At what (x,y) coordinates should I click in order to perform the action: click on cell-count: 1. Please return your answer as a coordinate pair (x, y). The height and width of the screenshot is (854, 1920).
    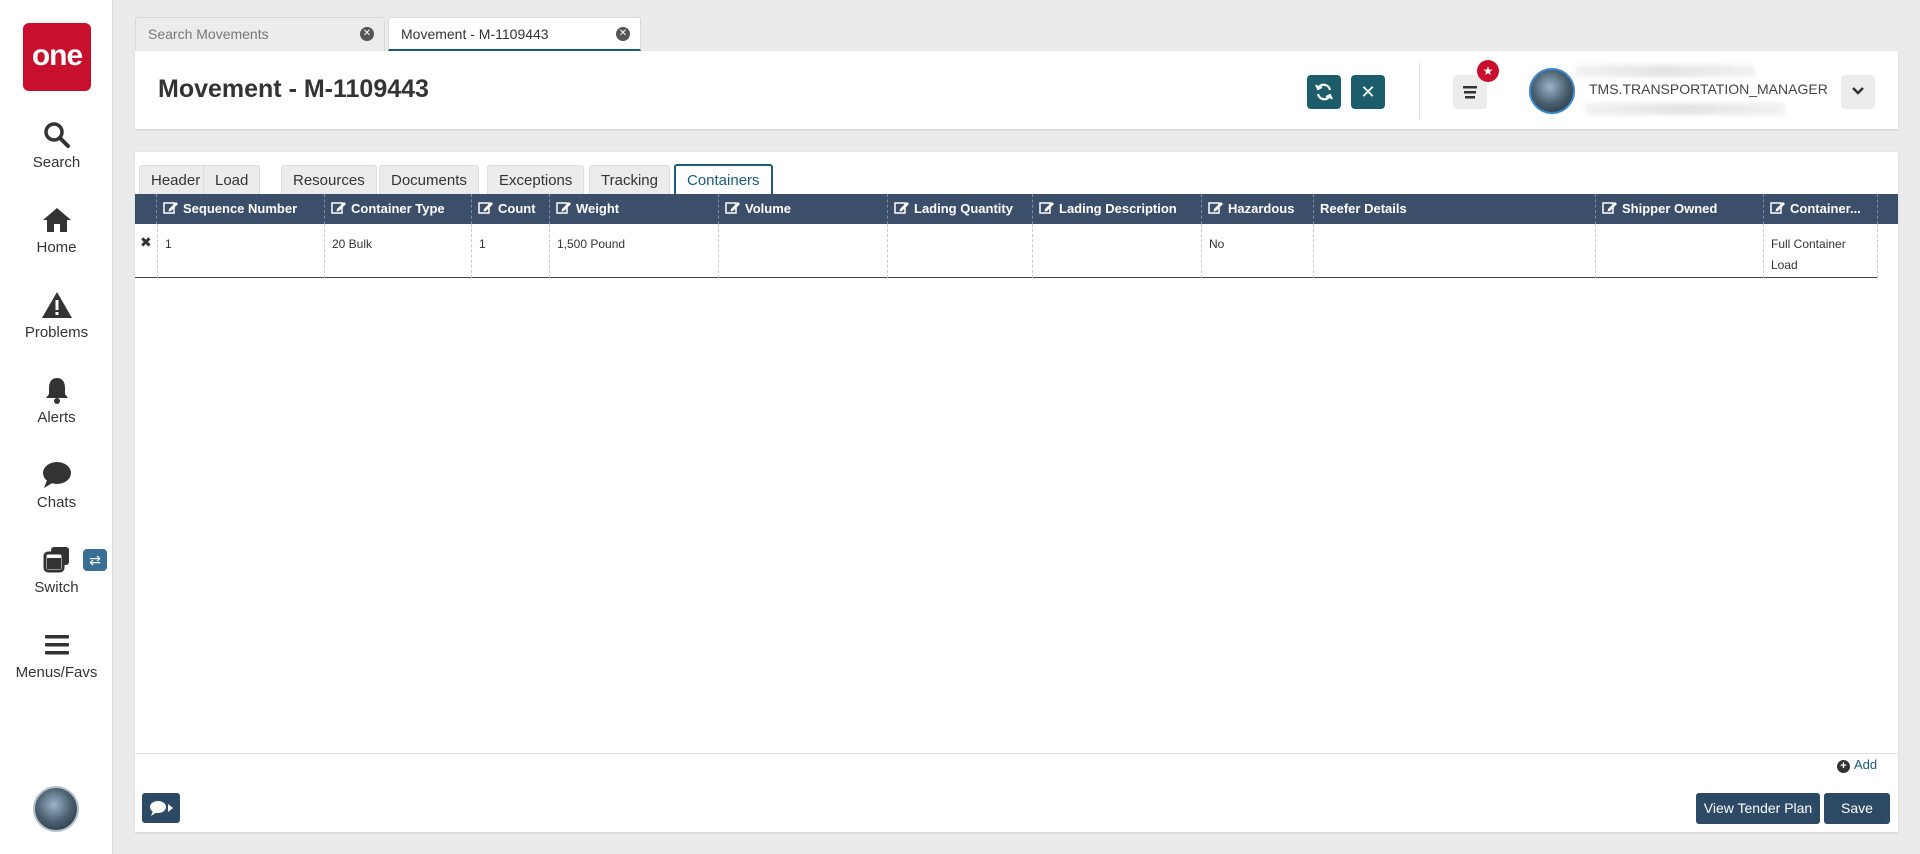
    Looking at the image, I should click on (511, 251).